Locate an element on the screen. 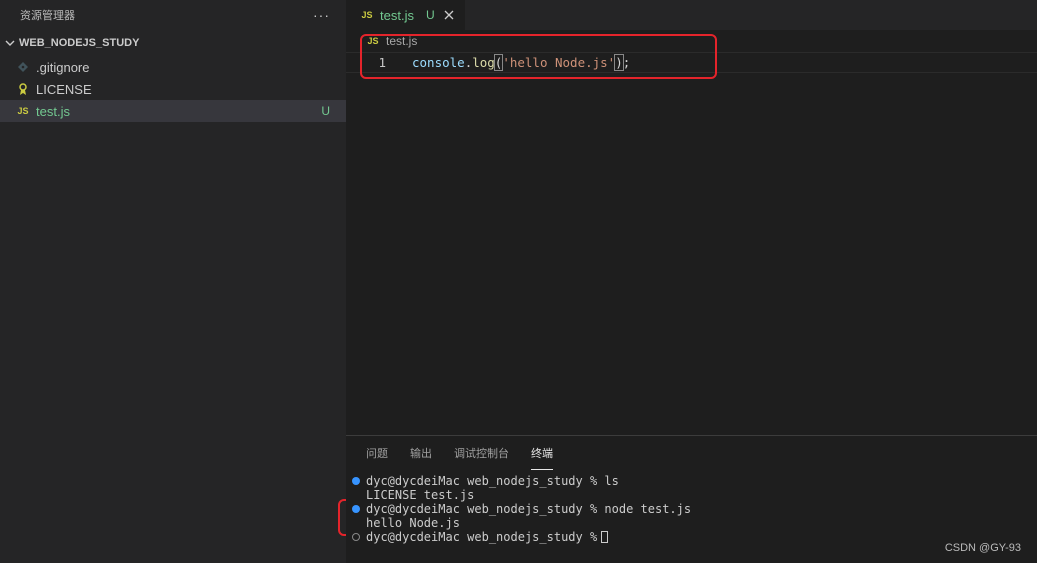 The width and height of the screenshot is (1037, 563). terminal-cursor is located at coordinates (605, 537).